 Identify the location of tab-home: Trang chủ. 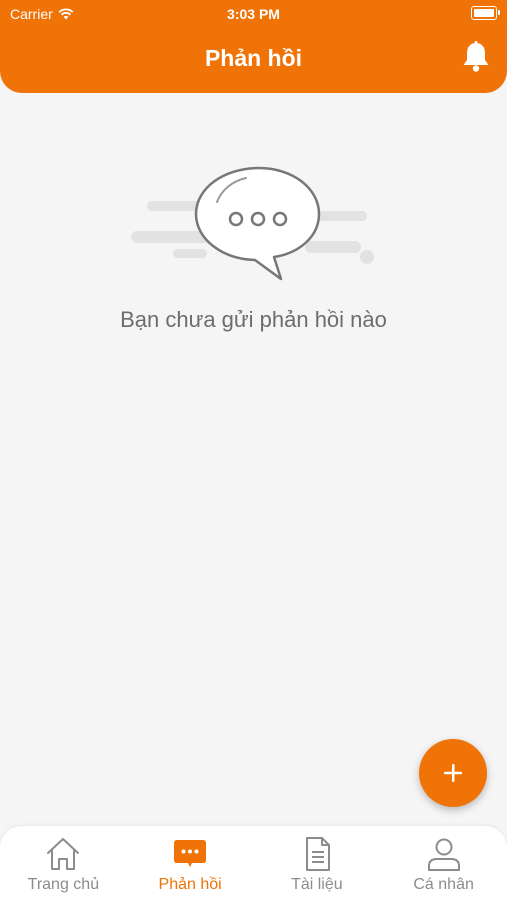
(63, 863).